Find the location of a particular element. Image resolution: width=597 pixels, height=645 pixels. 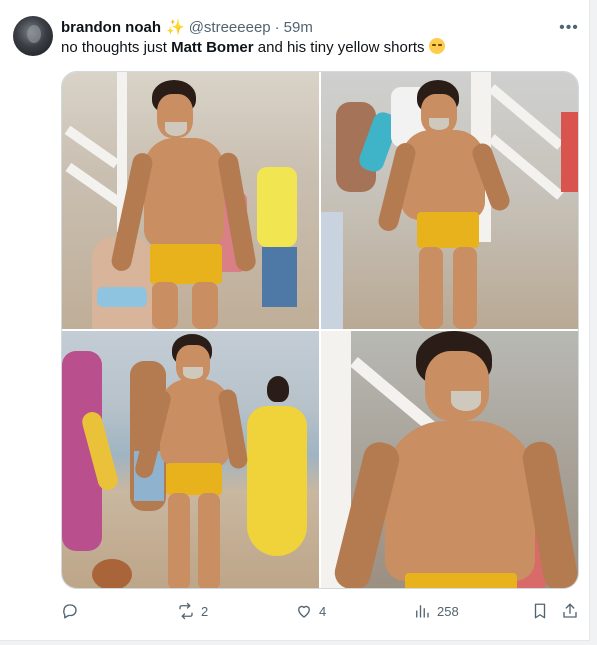

avatar is located at coordinates (33, 36).